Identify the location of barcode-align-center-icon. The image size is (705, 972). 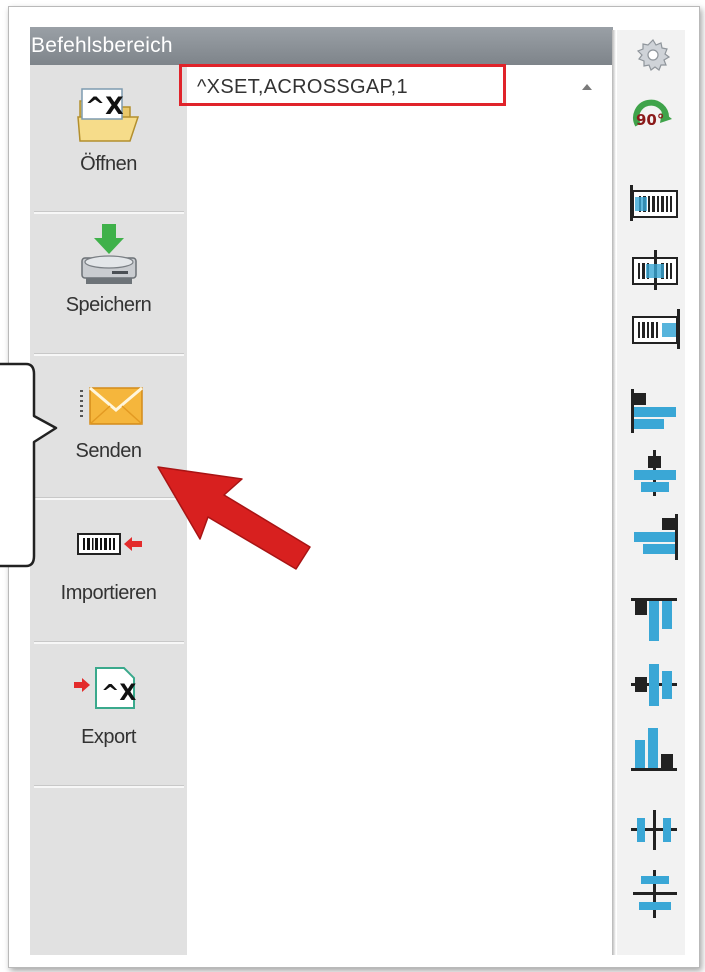
(655, 270).